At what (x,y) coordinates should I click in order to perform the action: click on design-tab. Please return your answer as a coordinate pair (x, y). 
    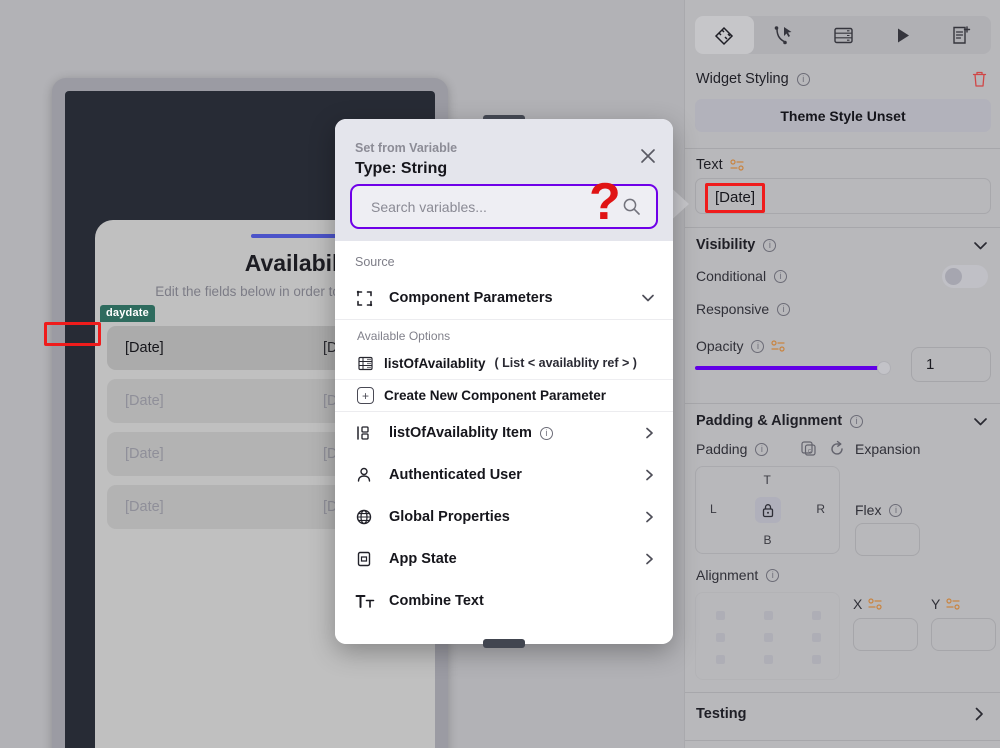
    Looking at the image, I should click on (725, 35).